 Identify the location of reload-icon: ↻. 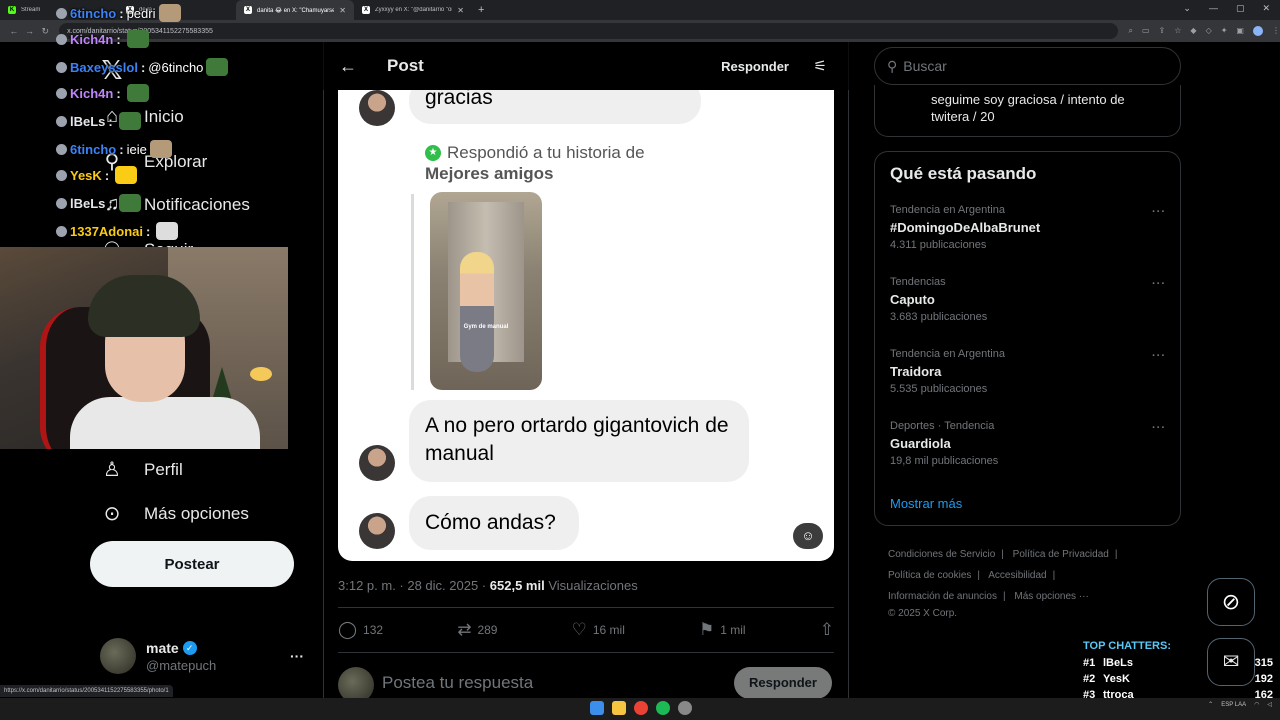
(45, 31).